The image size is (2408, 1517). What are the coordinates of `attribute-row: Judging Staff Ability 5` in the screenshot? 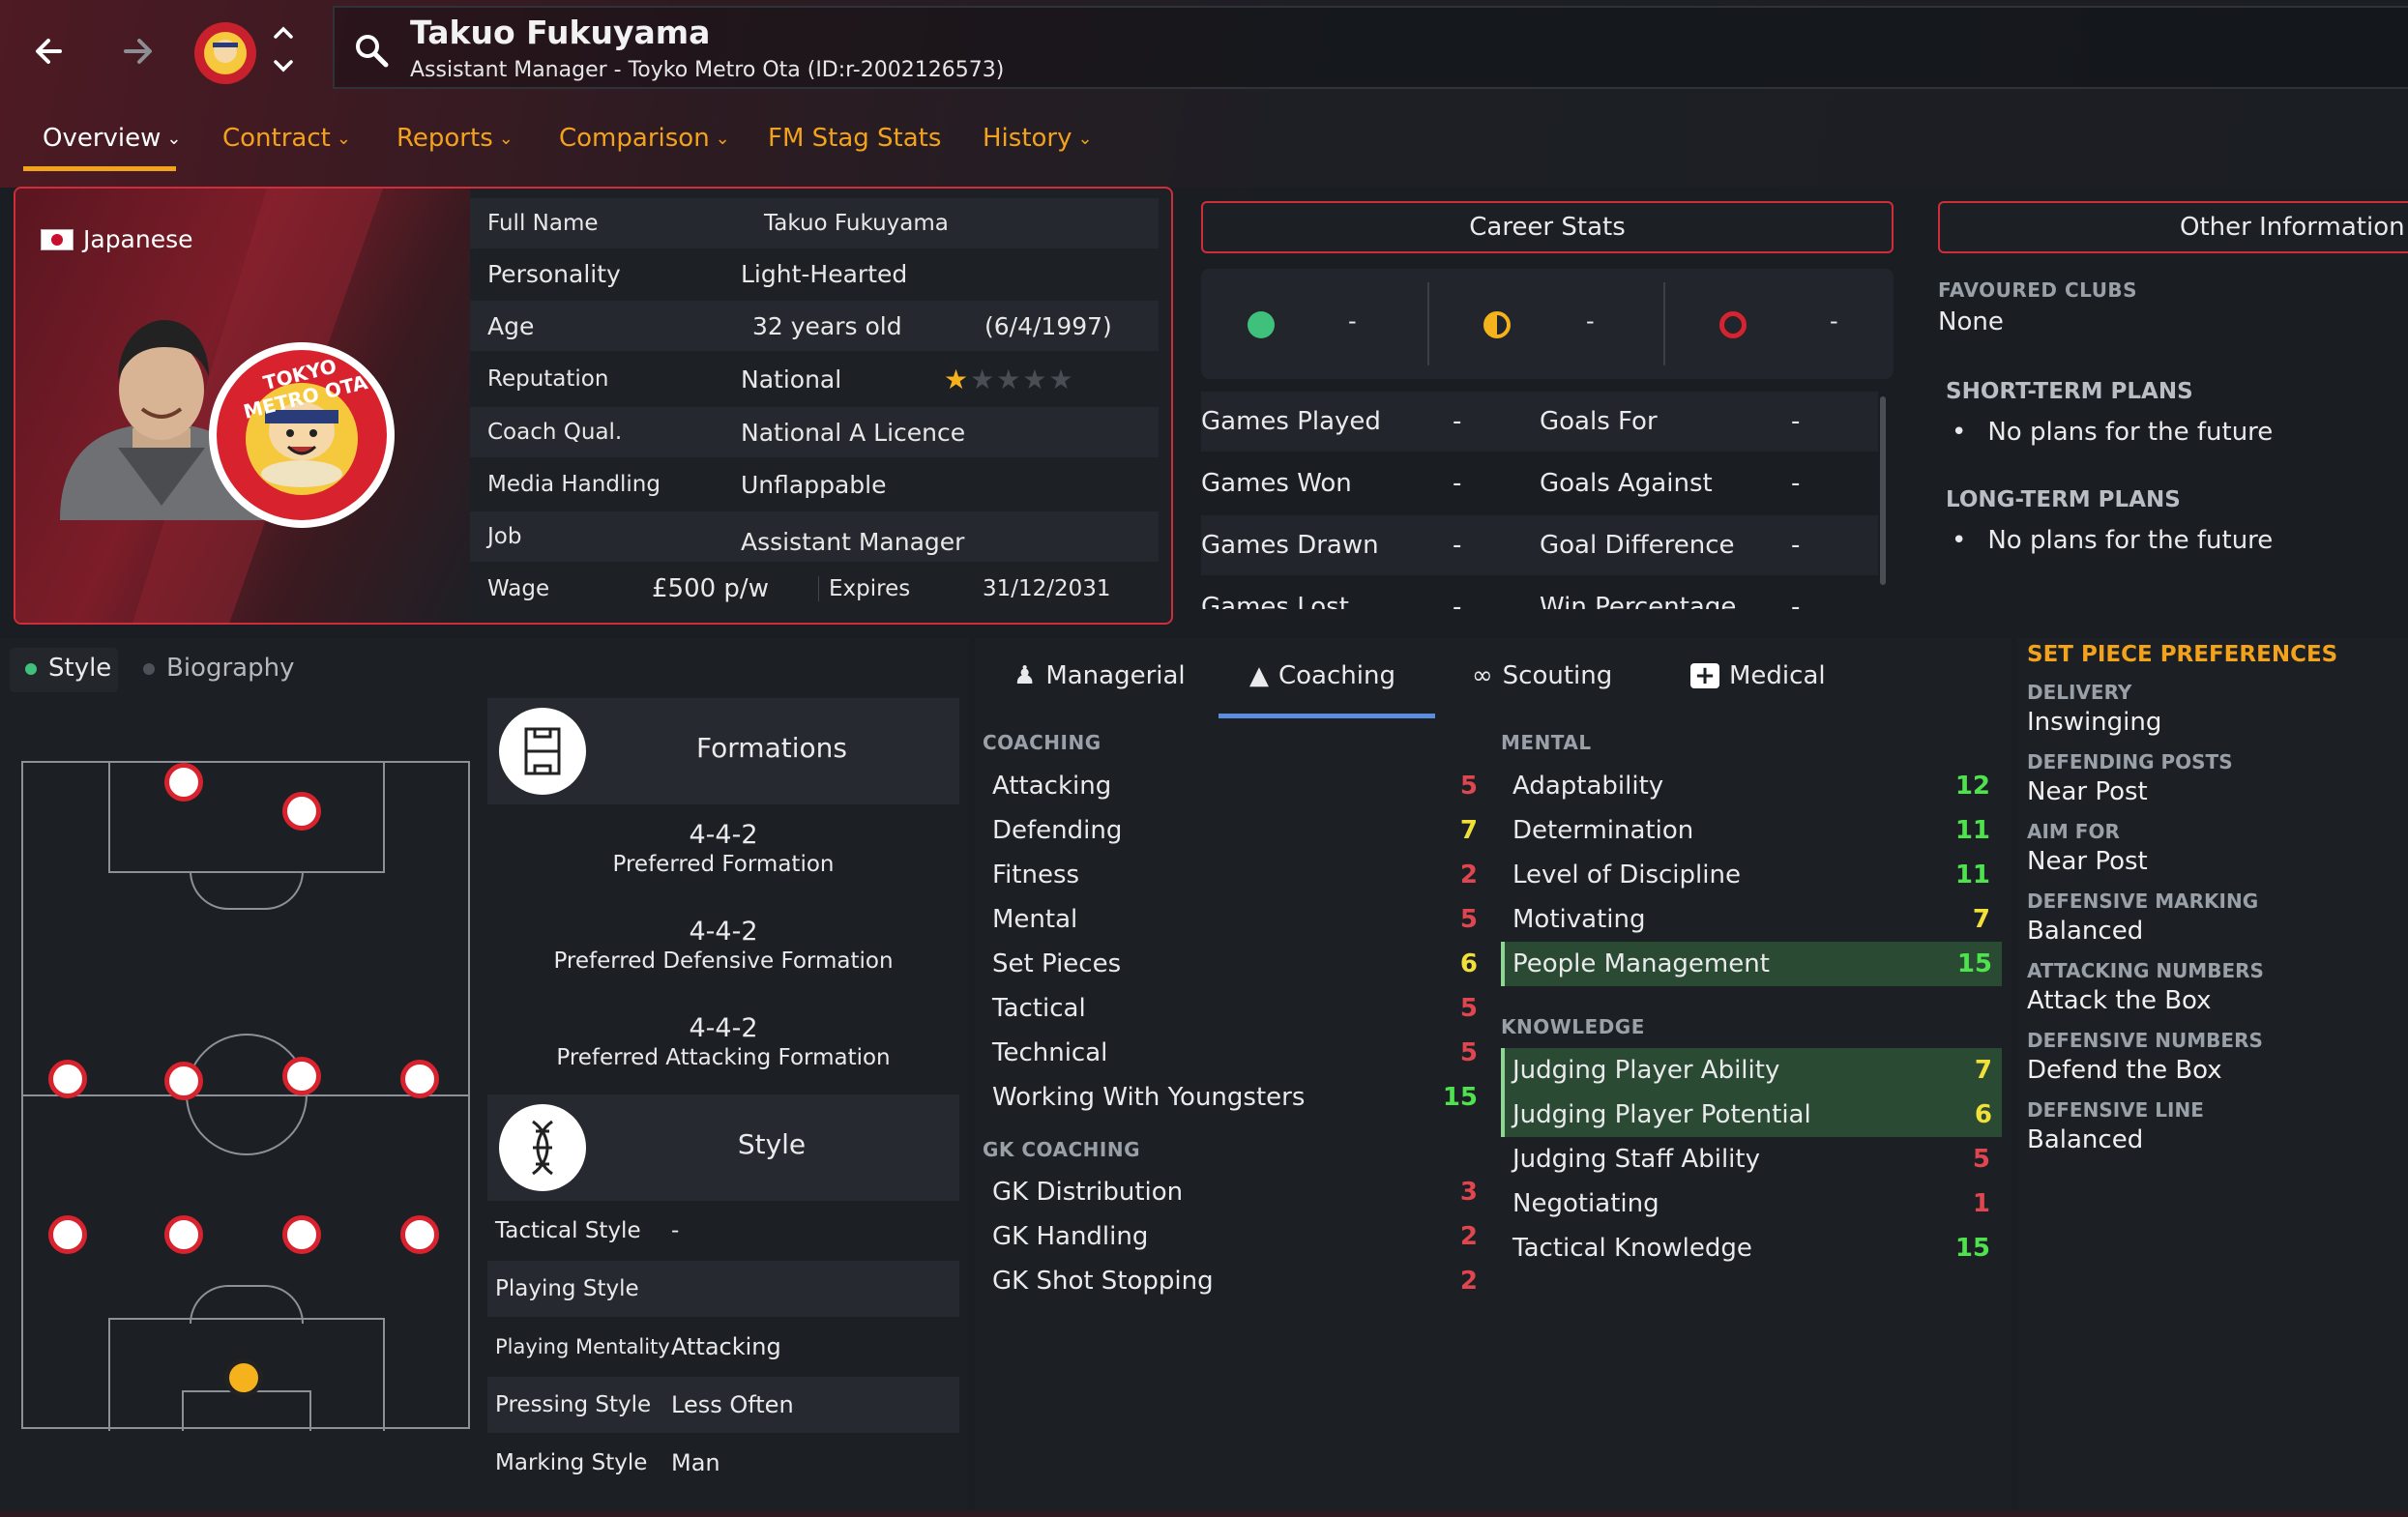 It's located at (1751, 1159).